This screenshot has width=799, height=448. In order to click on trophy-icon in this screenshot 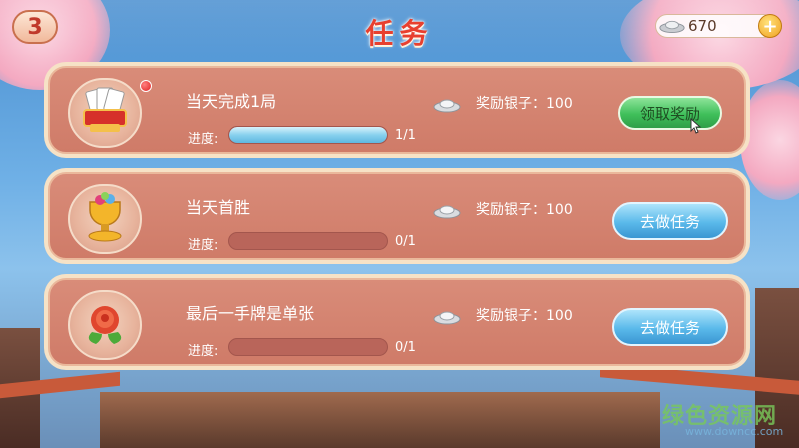, I will do `click(105, 217)`.